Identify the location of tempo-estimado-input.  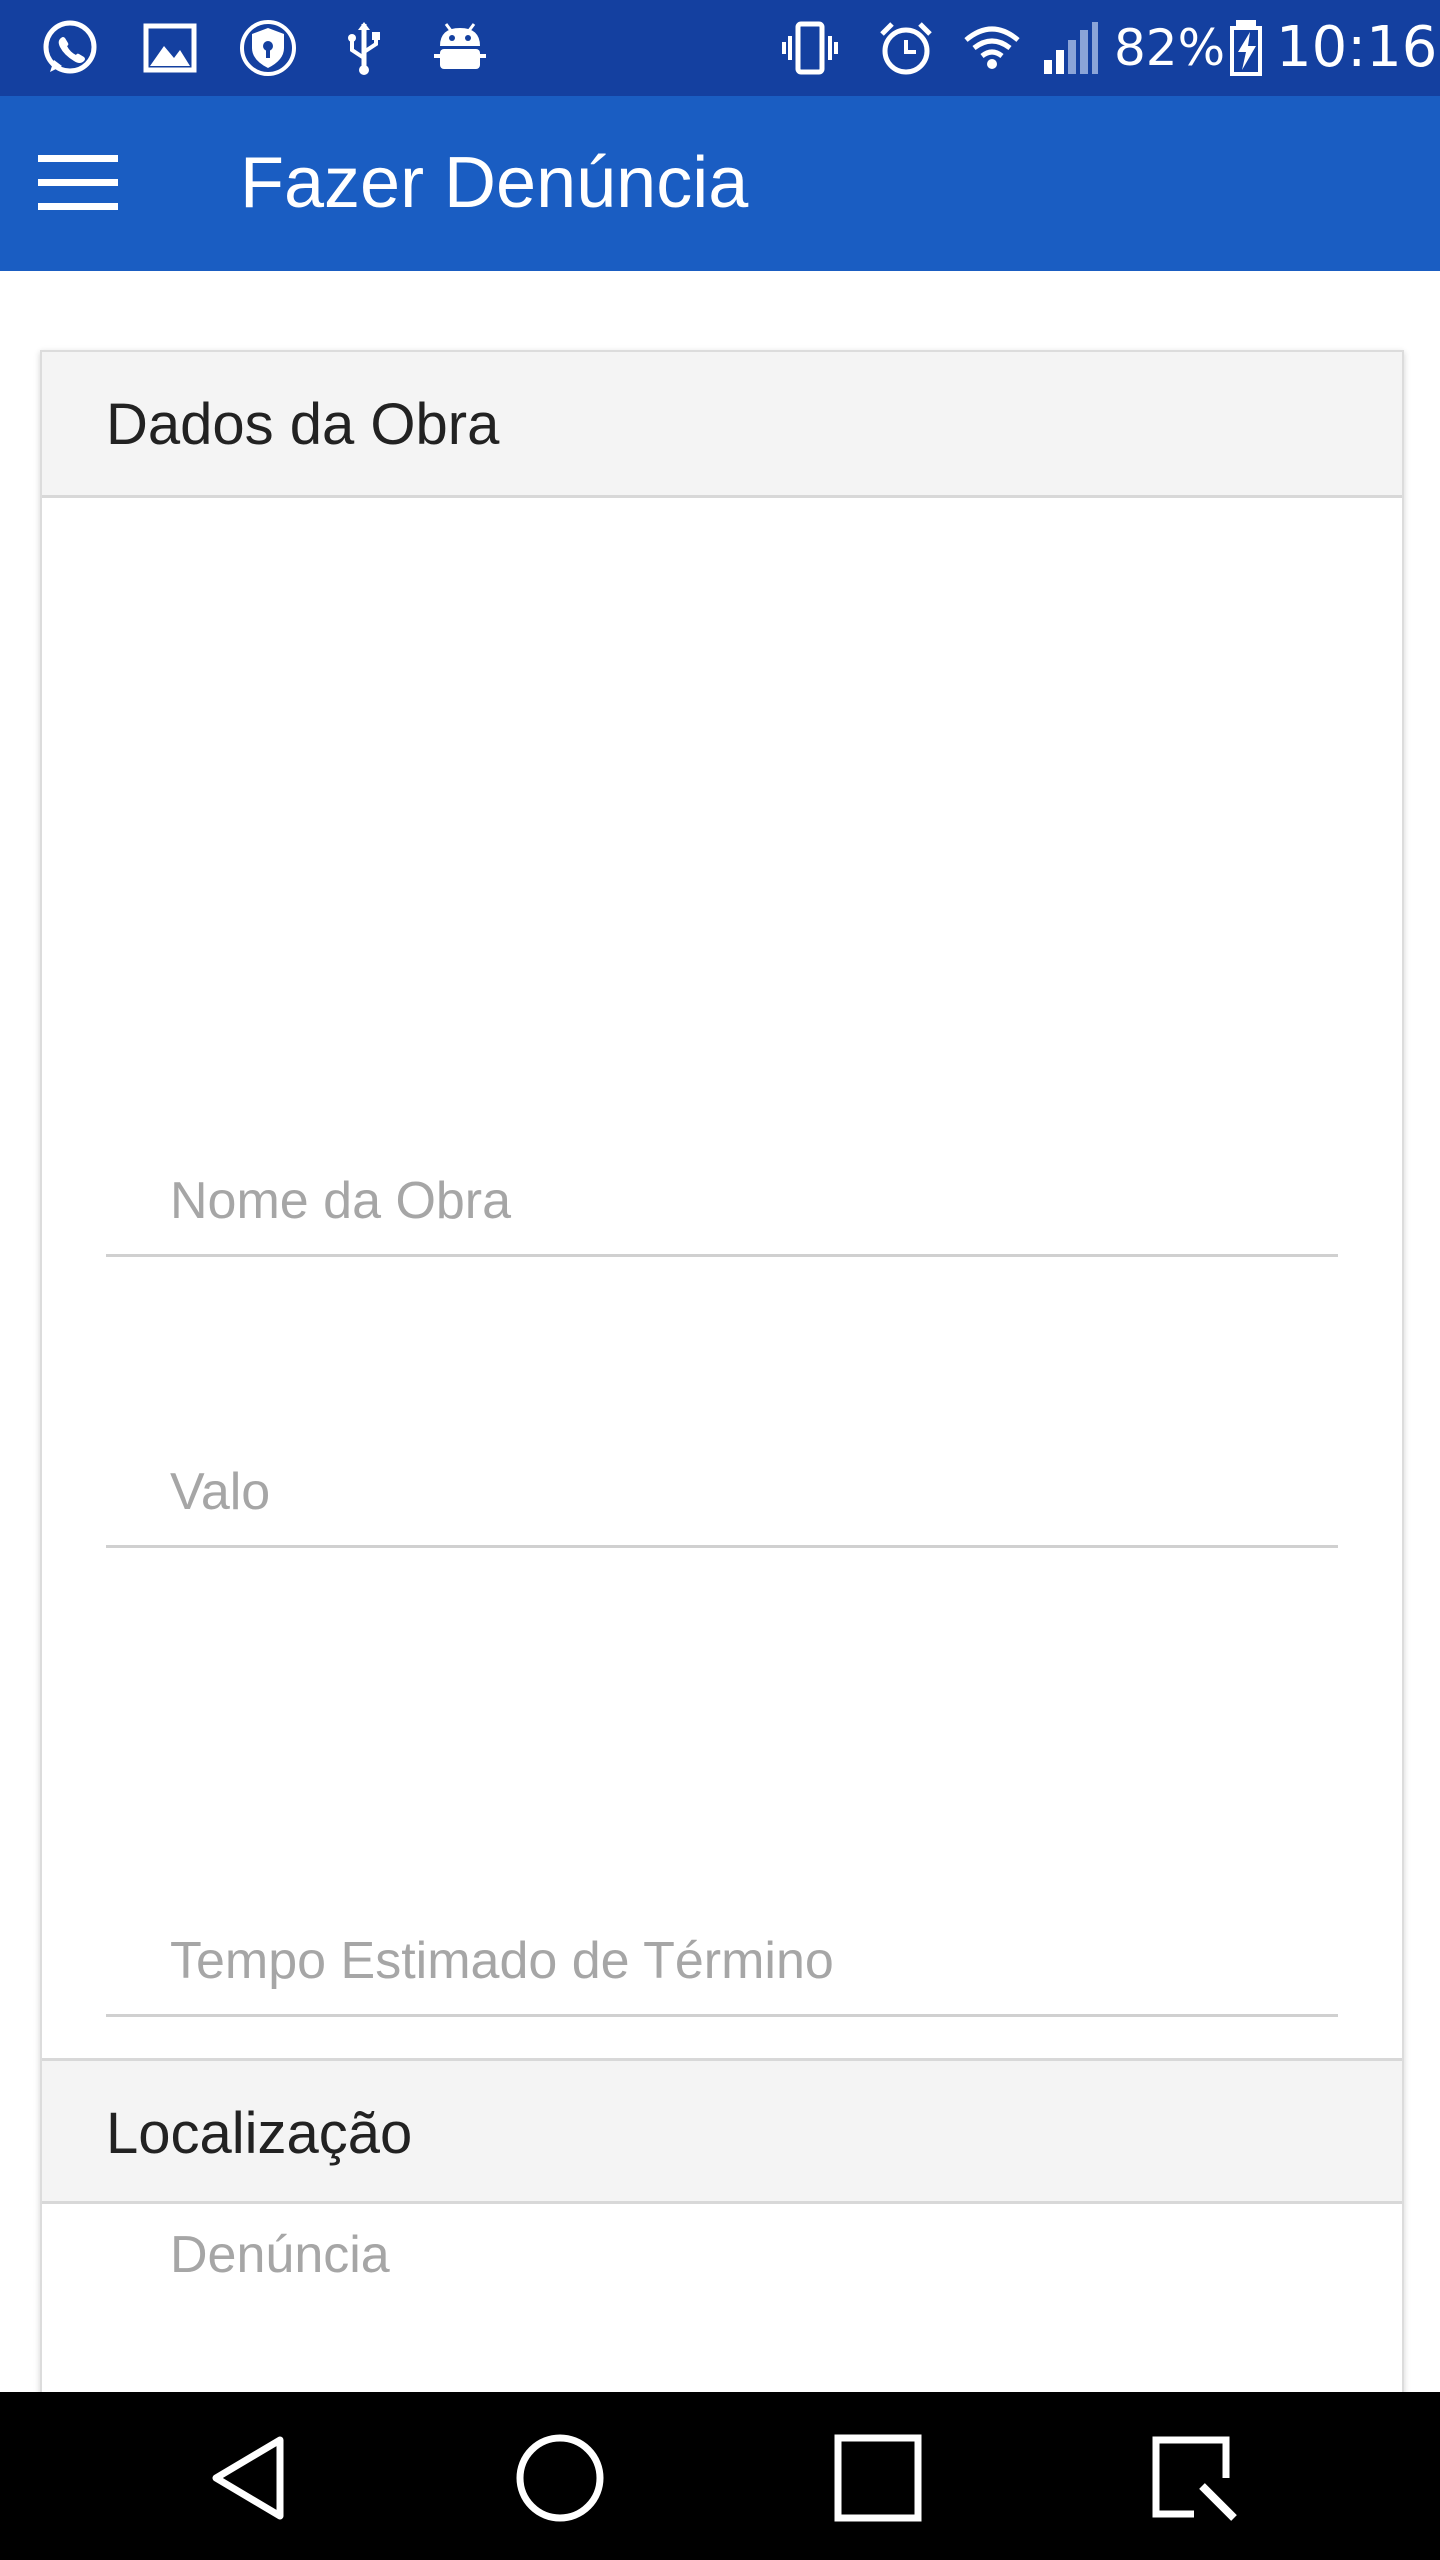
(722, 1960).